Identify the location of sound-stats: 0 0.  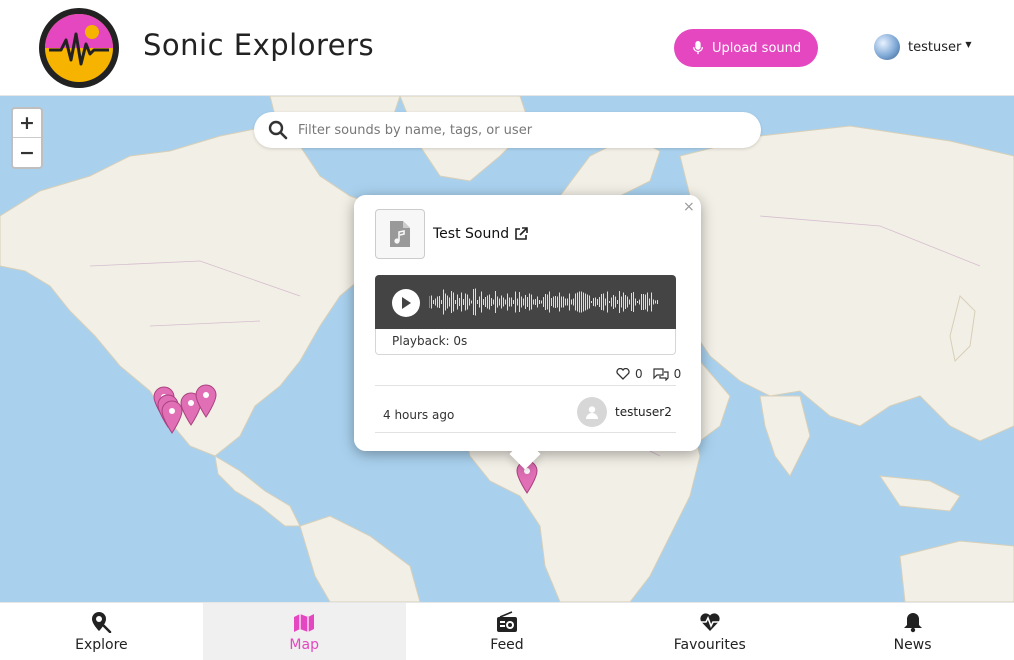
(648, 374).